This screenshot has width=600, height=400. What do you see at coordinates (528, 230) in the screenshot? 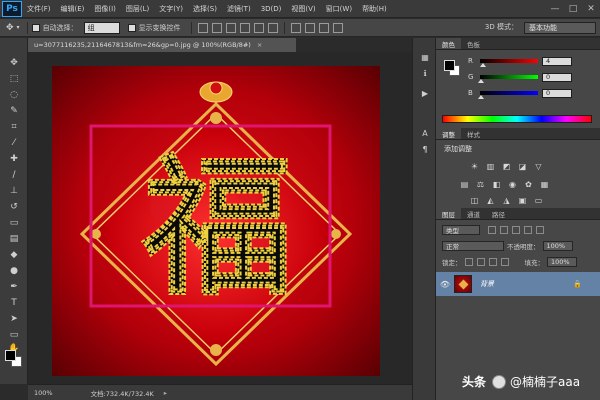
I see `filter-shape-icon` at bounding box center [528, 230].